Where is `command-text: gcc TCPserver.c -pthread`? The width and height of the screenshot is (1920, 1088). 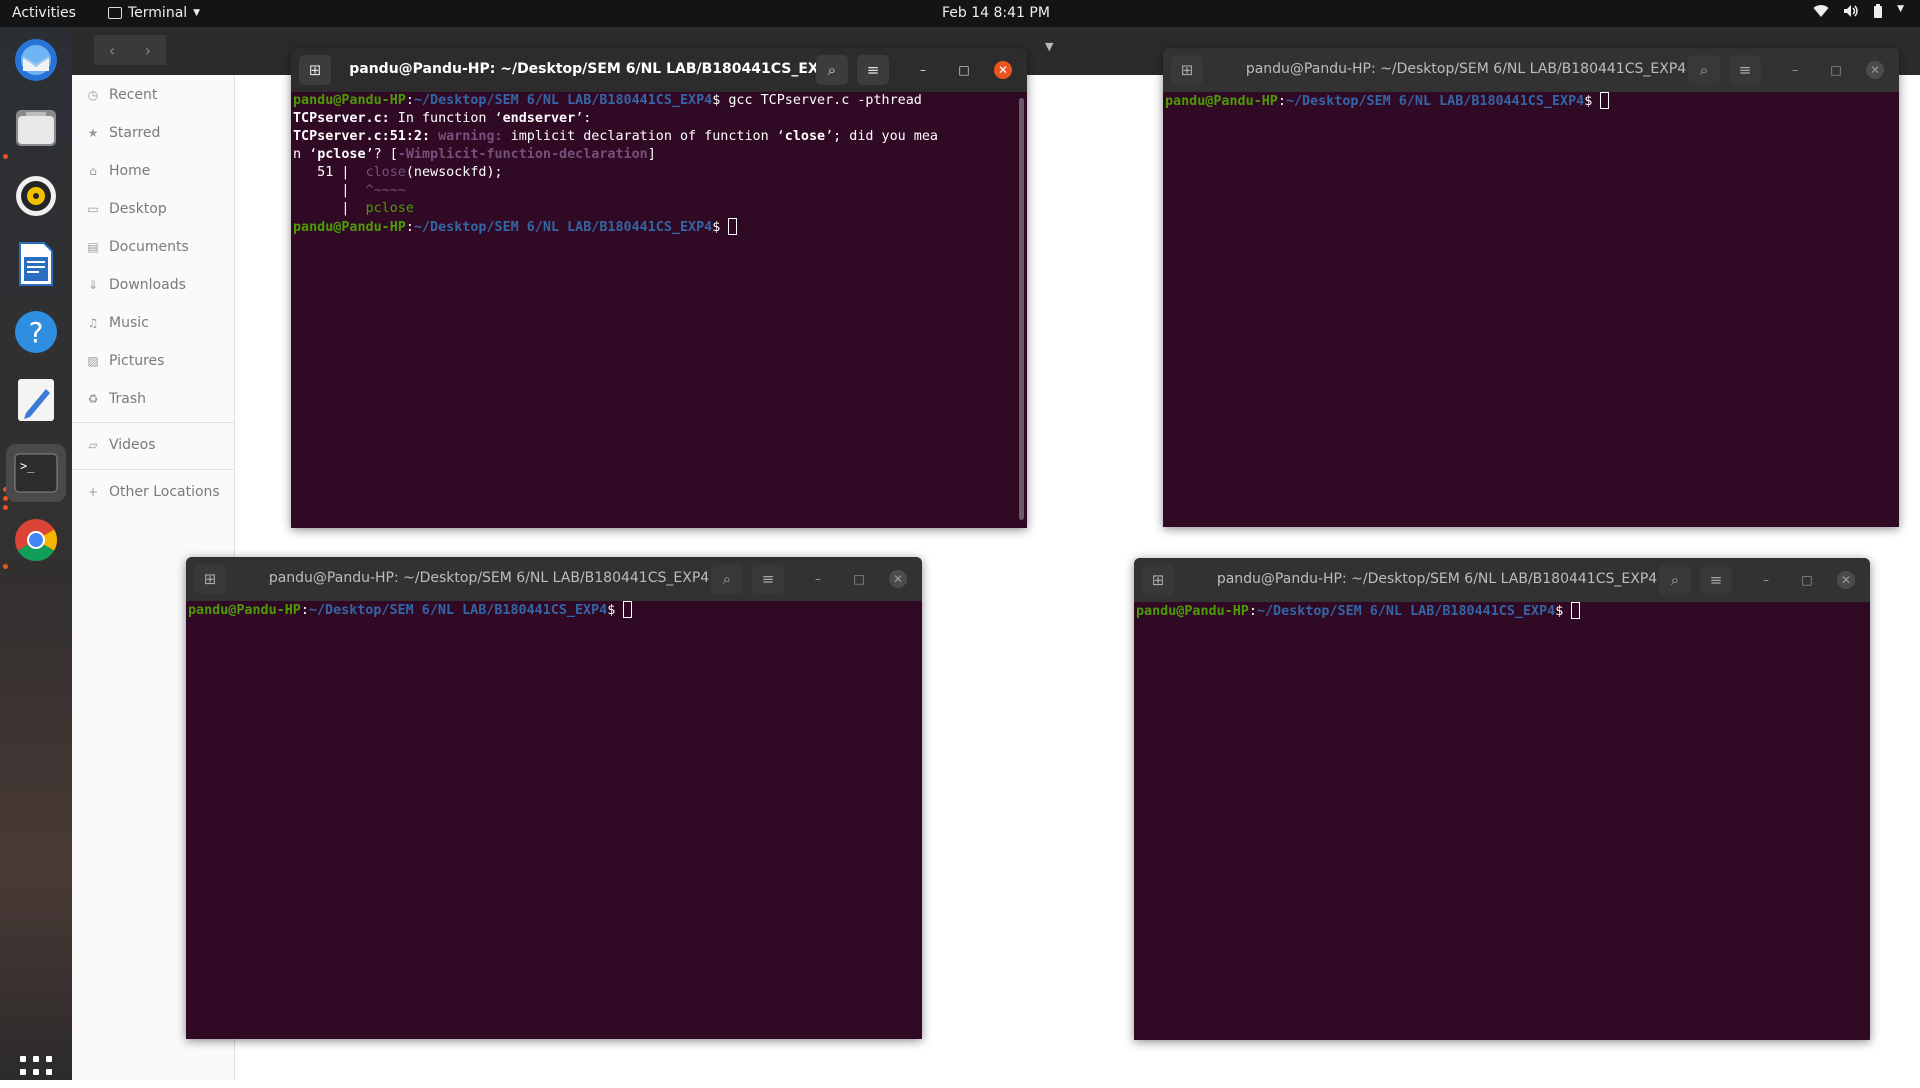
command-text: gcc TCPserver.c -pthread is located at coordinates (825, 100).